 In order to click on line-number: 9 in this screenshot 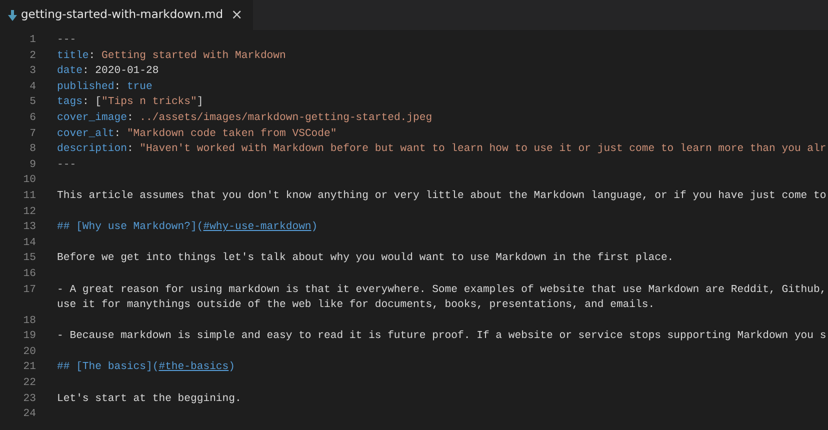, I will do `click(32, 165)`.